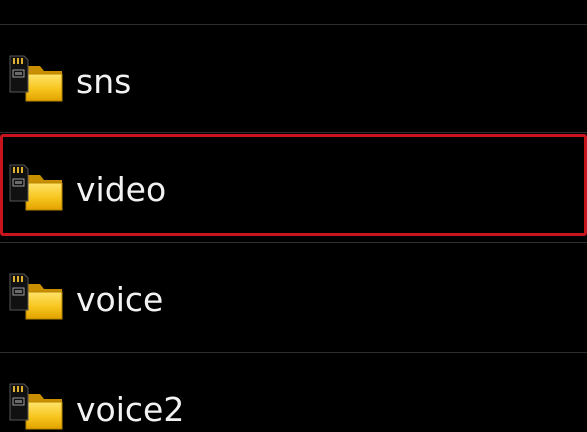  I want to click on list-item-label: video, so click(121, 189).